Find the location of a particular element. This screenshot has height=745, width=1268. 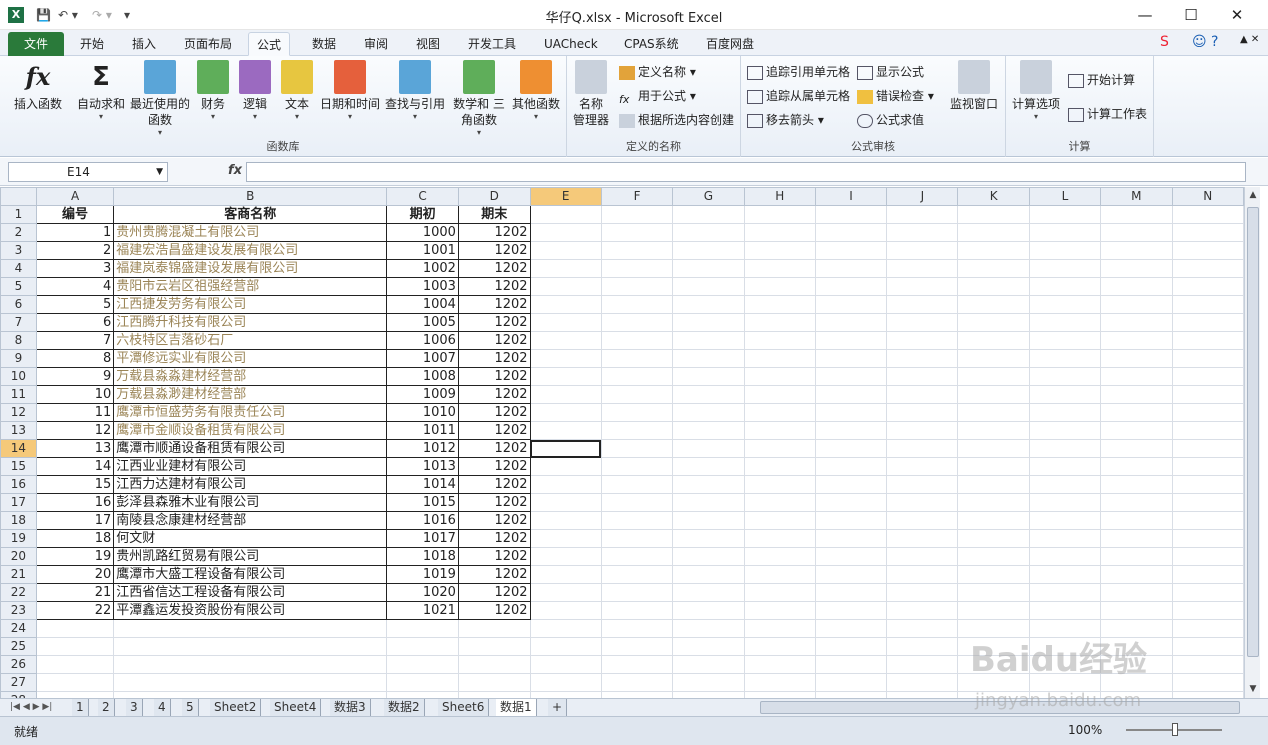

formula-input is located at coordinates (746, 172).